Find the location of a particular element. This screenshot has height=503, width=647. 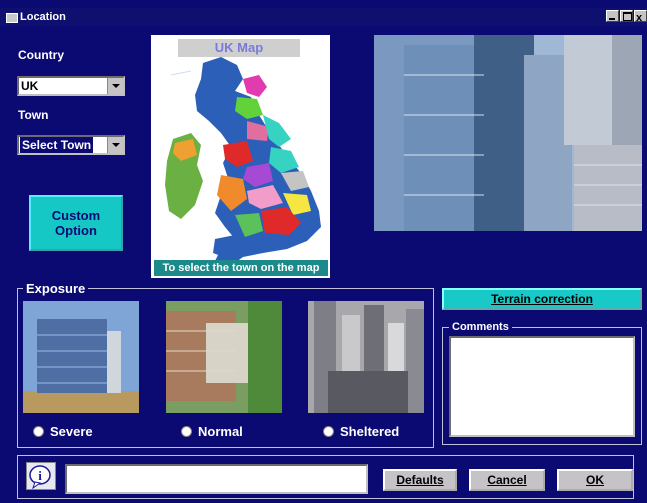

terrain-correction-button: Terrain correction is located at coordinates (542, 299).